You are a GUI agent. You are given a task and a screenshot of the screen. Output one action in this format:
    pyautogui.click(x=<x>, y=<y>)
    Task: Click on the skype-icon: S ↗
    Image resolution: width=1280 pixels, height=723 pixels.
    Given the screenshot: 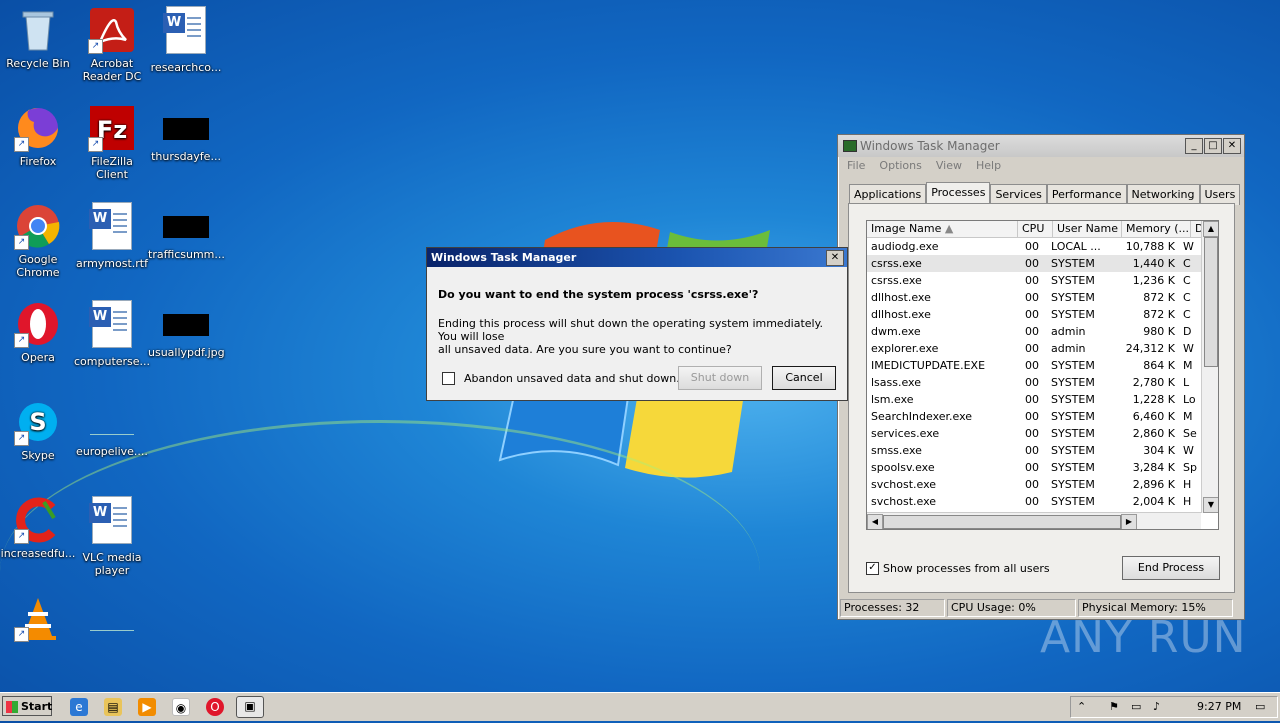 What is the action you would take?
    pyautogui.click(x=38, y=422)
    